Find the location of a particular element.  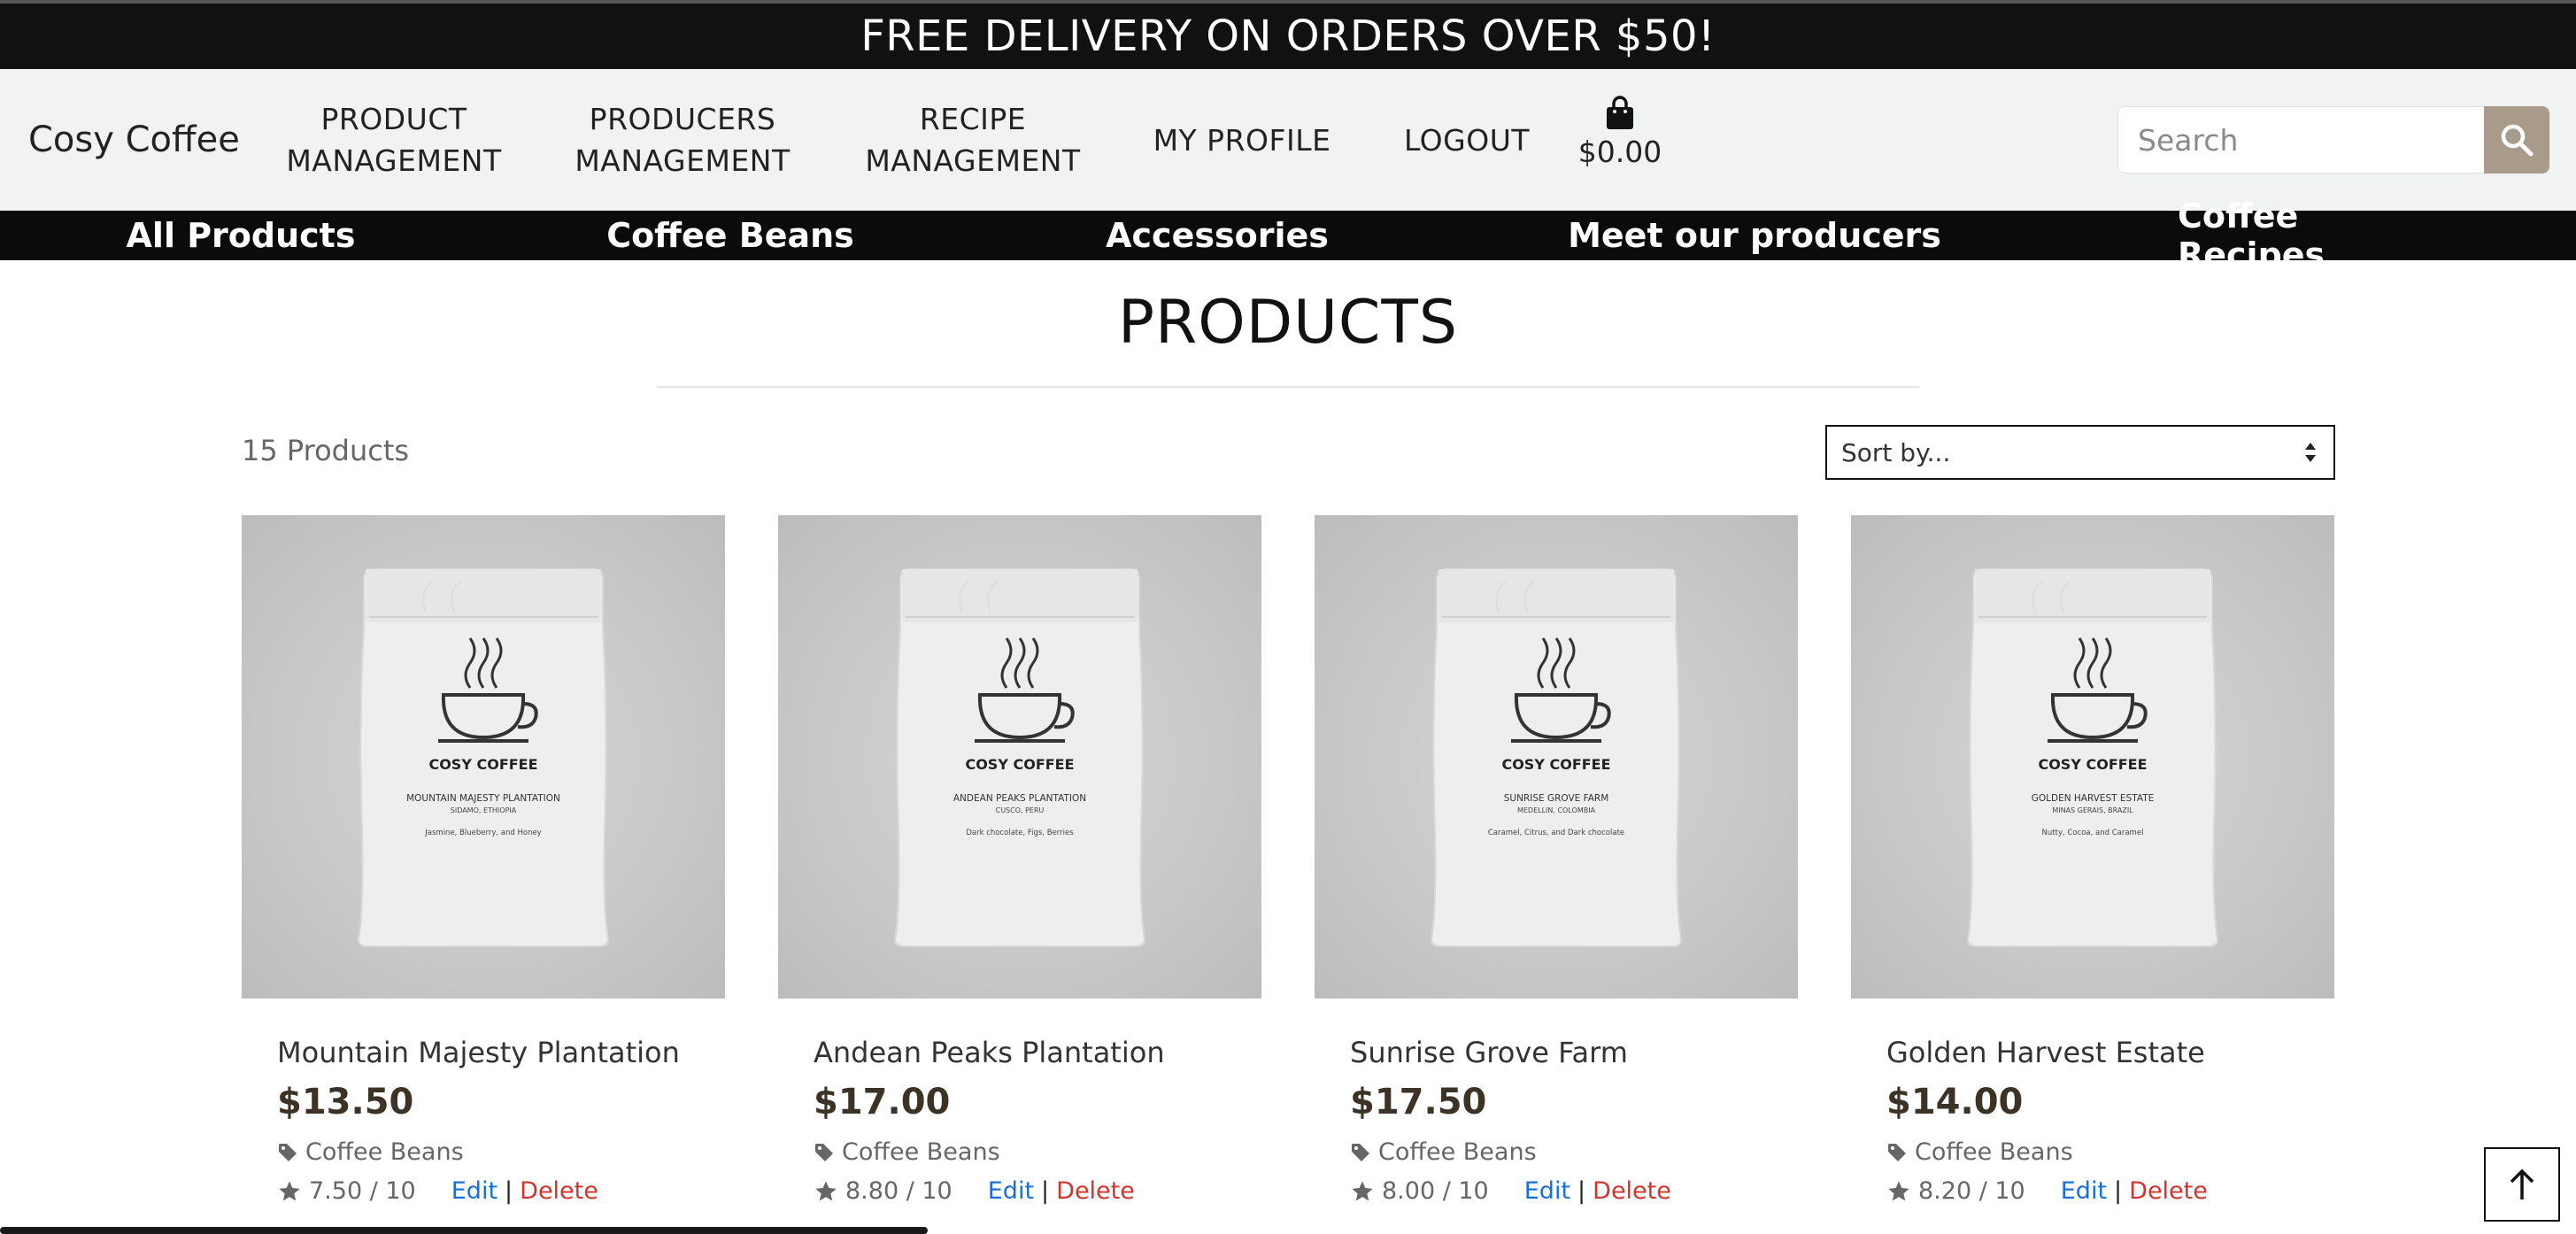

svg-text: SUNRISE GROVE FARM is located at coordinates (1556, 798).